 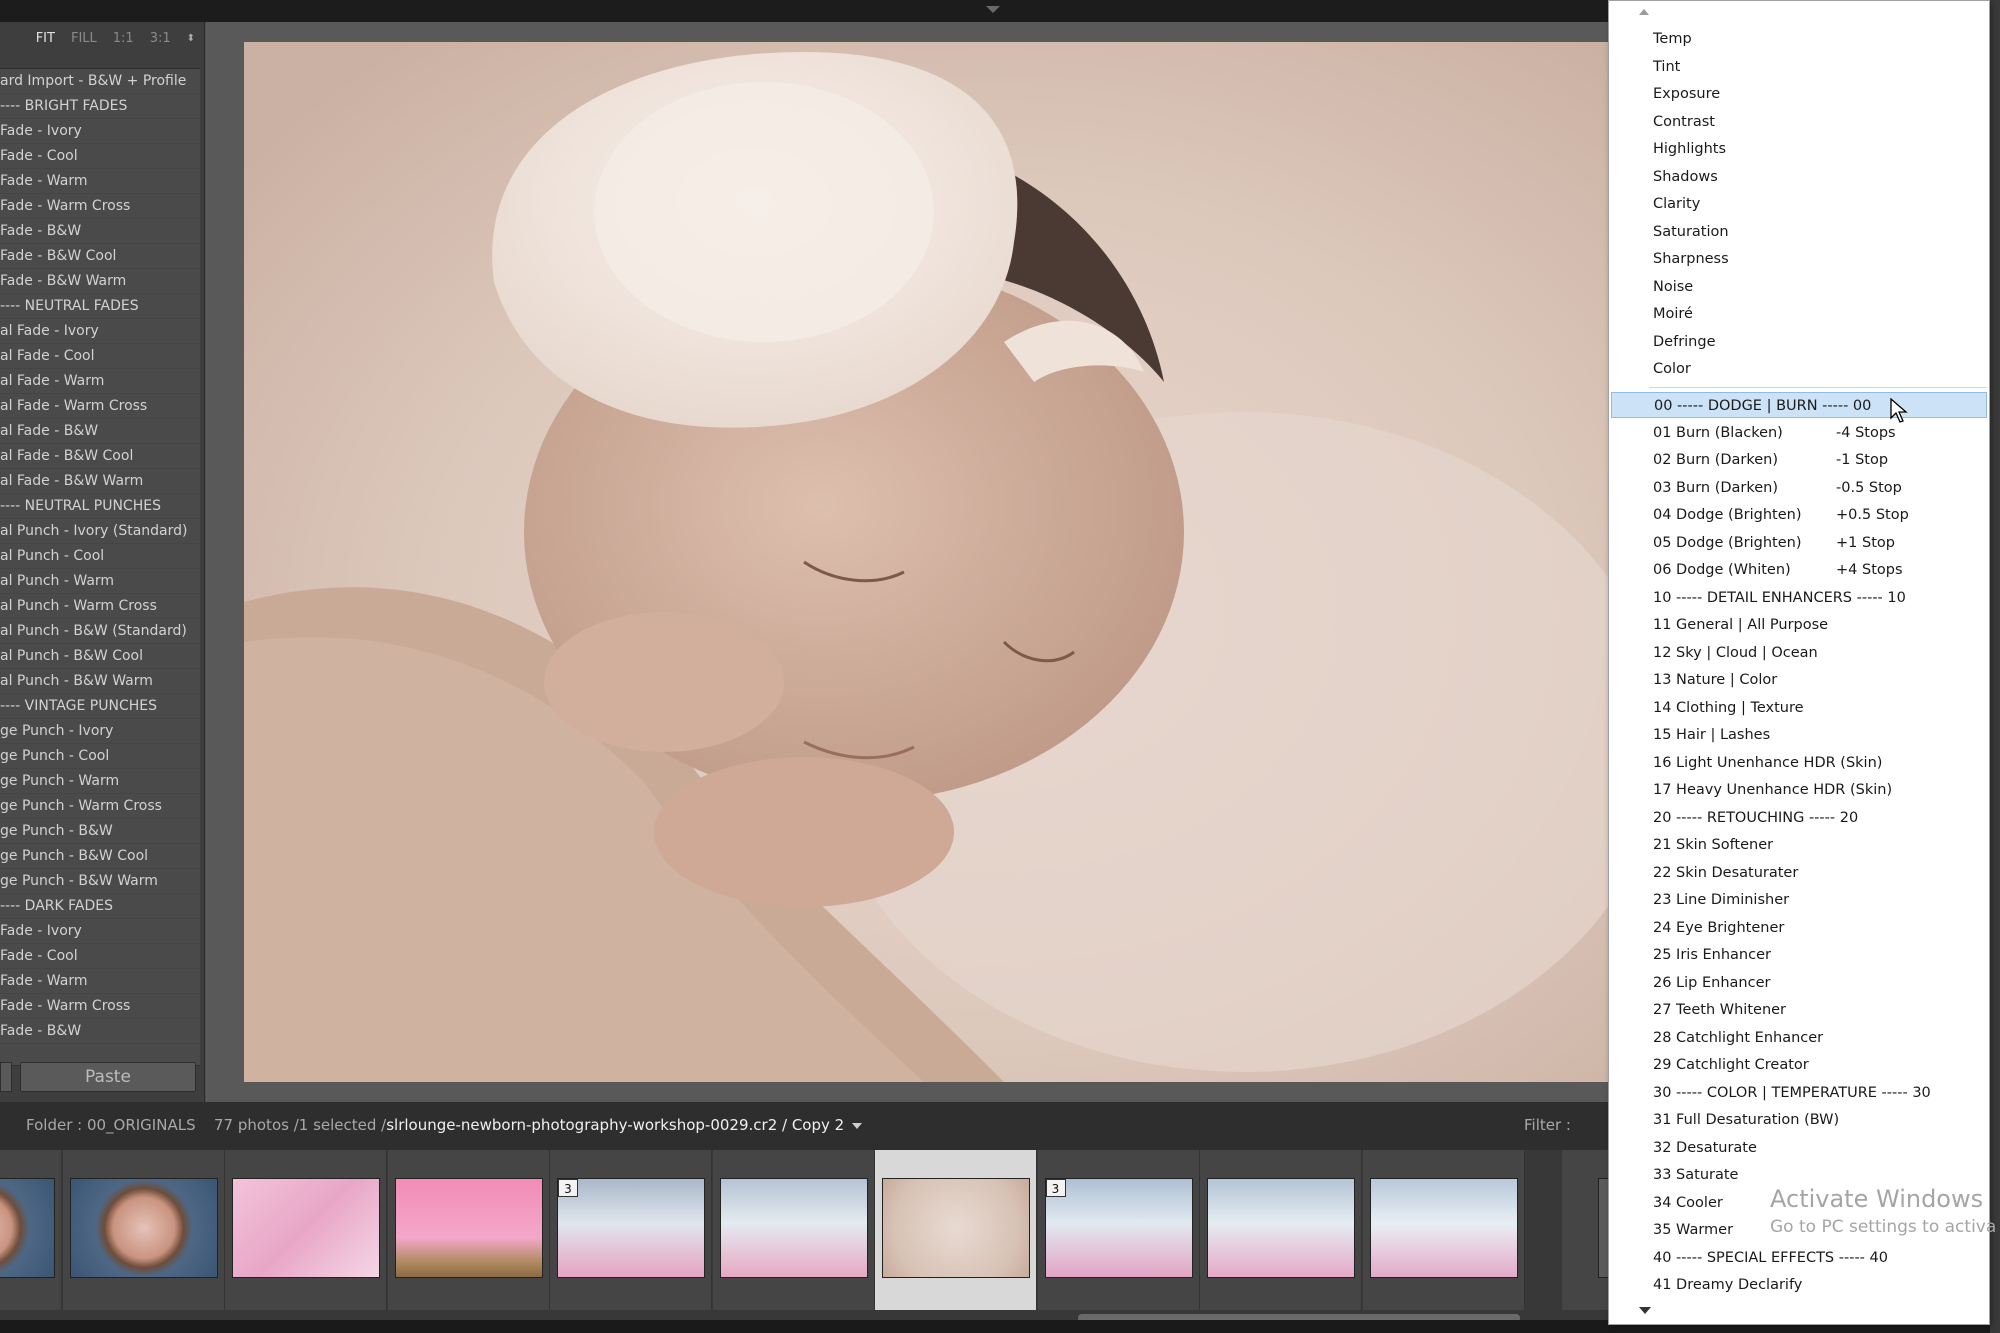 I want to click on preset-item: al Punch - Warm, so click(x=100, y=581).